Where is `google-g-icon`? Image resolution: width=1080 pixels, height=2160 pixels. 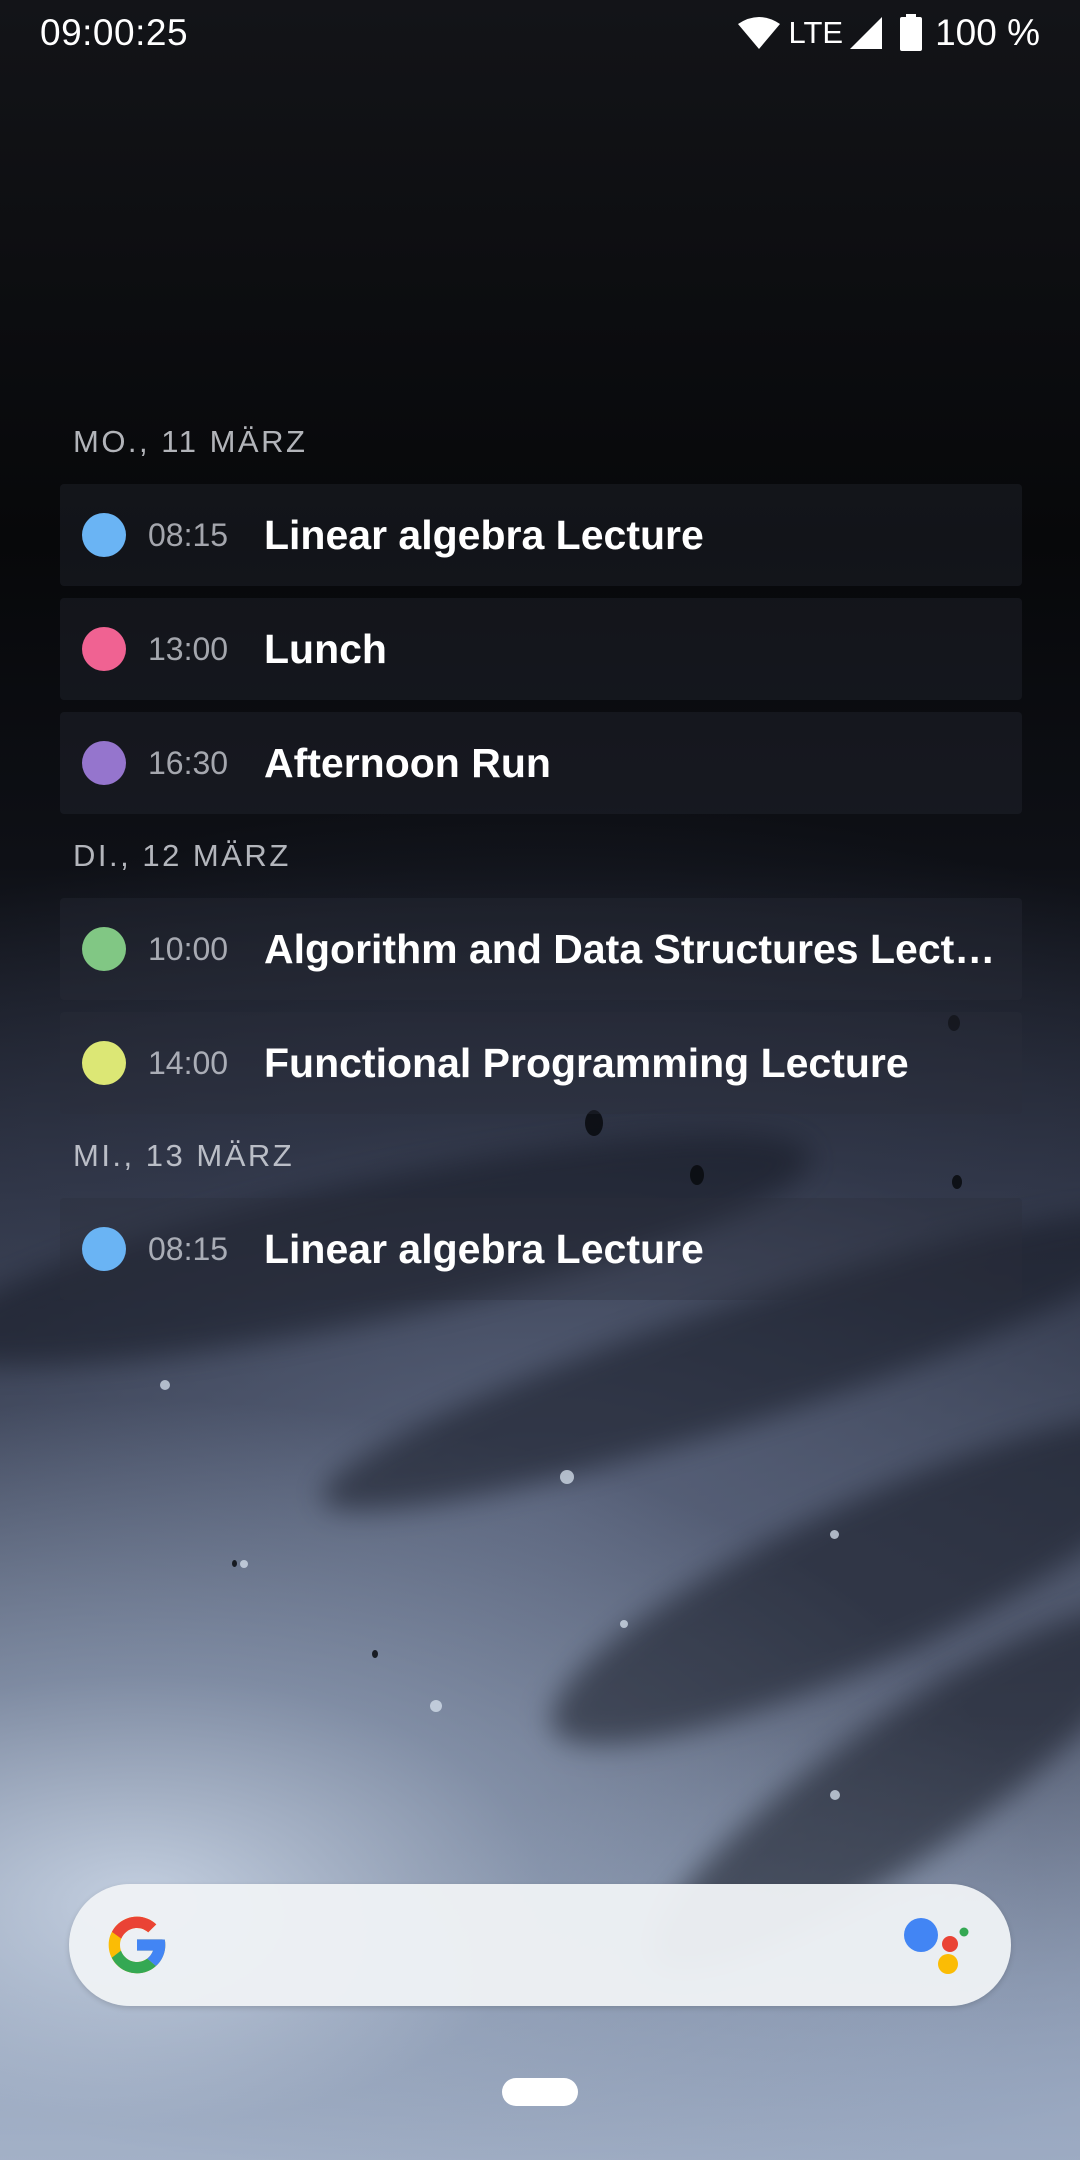 google-g-icon is located at coordinates (137, 1945).